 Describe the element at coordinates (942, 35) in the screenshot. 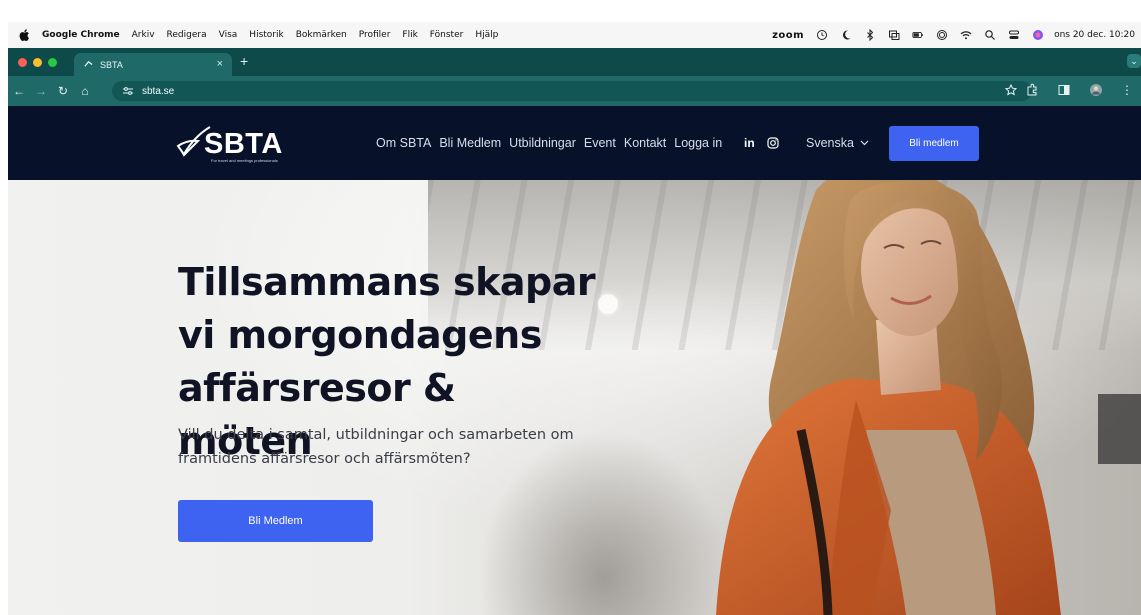

I see `airdrop-icon` at that location.